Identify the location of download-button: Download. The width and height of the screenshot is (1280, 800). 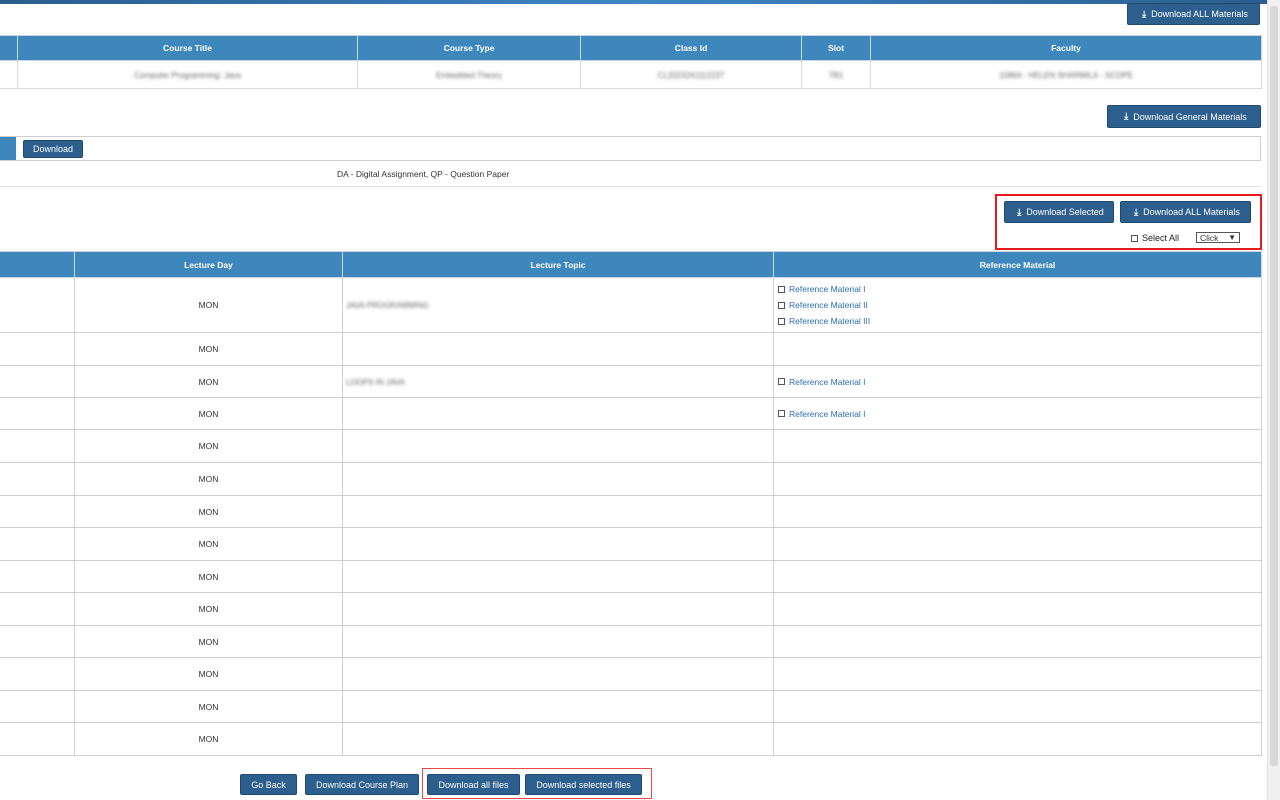
(53, 149).